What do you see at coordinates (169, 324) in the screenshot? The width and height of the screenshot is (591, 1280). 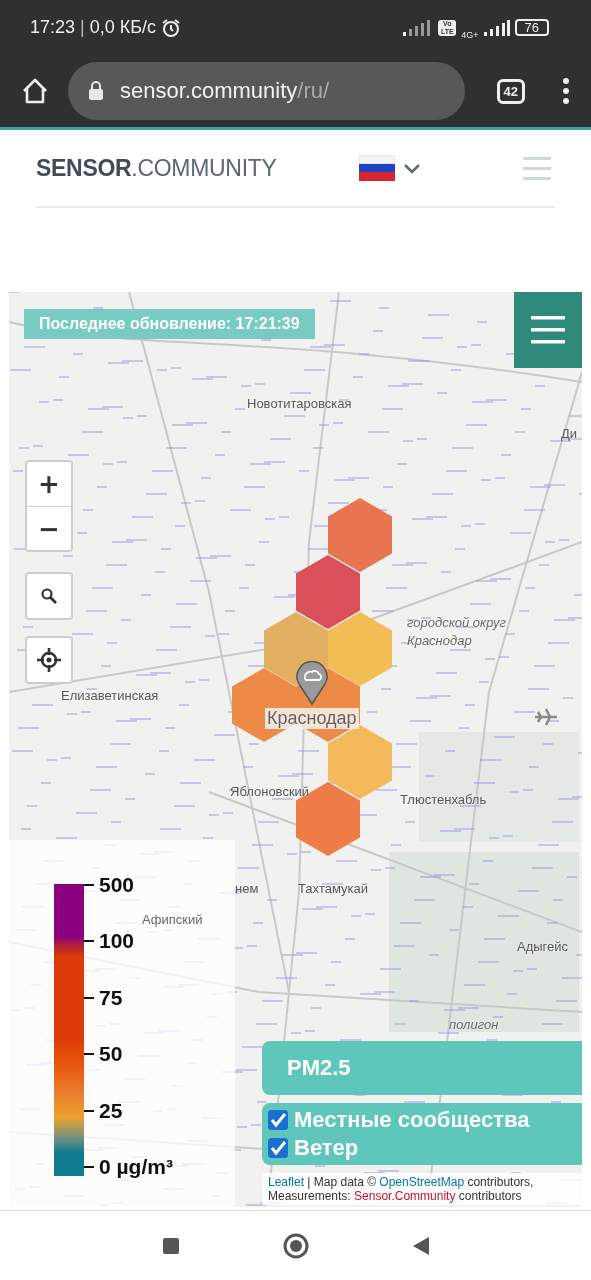 I see `last-update-banner: Последнее обновление: 17:21:39` at bounding box center [169, 324].